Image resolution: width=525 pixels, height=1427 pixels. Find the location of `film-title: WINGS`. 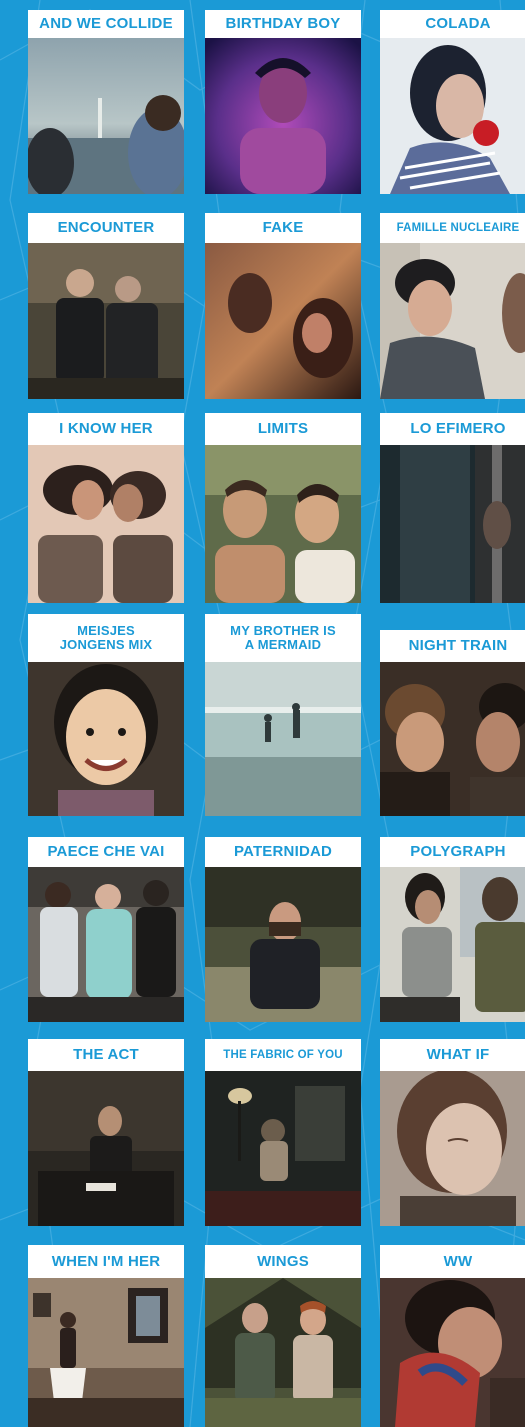

film-title: WINGS is located at coordinates (283, 1261).